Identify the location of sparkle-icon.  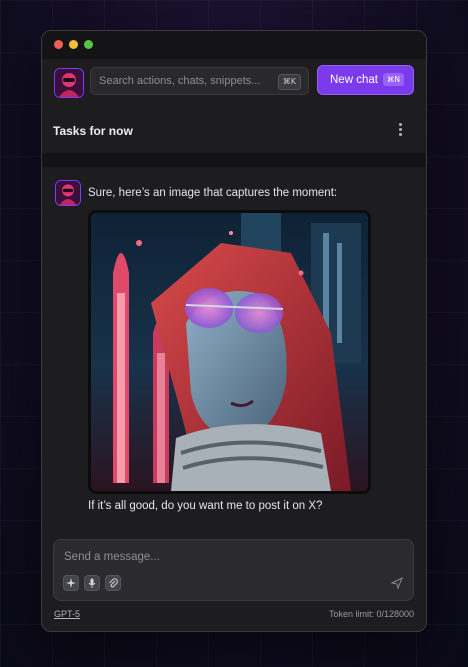
(71, 583).